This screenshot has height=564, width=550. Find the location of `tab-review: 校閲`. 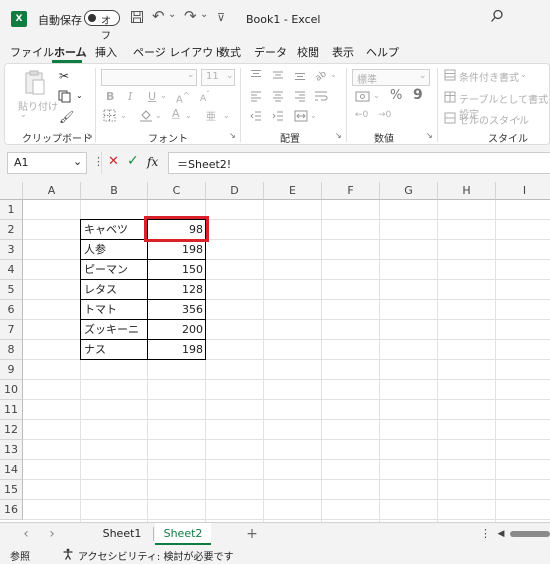

tab-review: 校閲 is located at coordinates (308, 52).